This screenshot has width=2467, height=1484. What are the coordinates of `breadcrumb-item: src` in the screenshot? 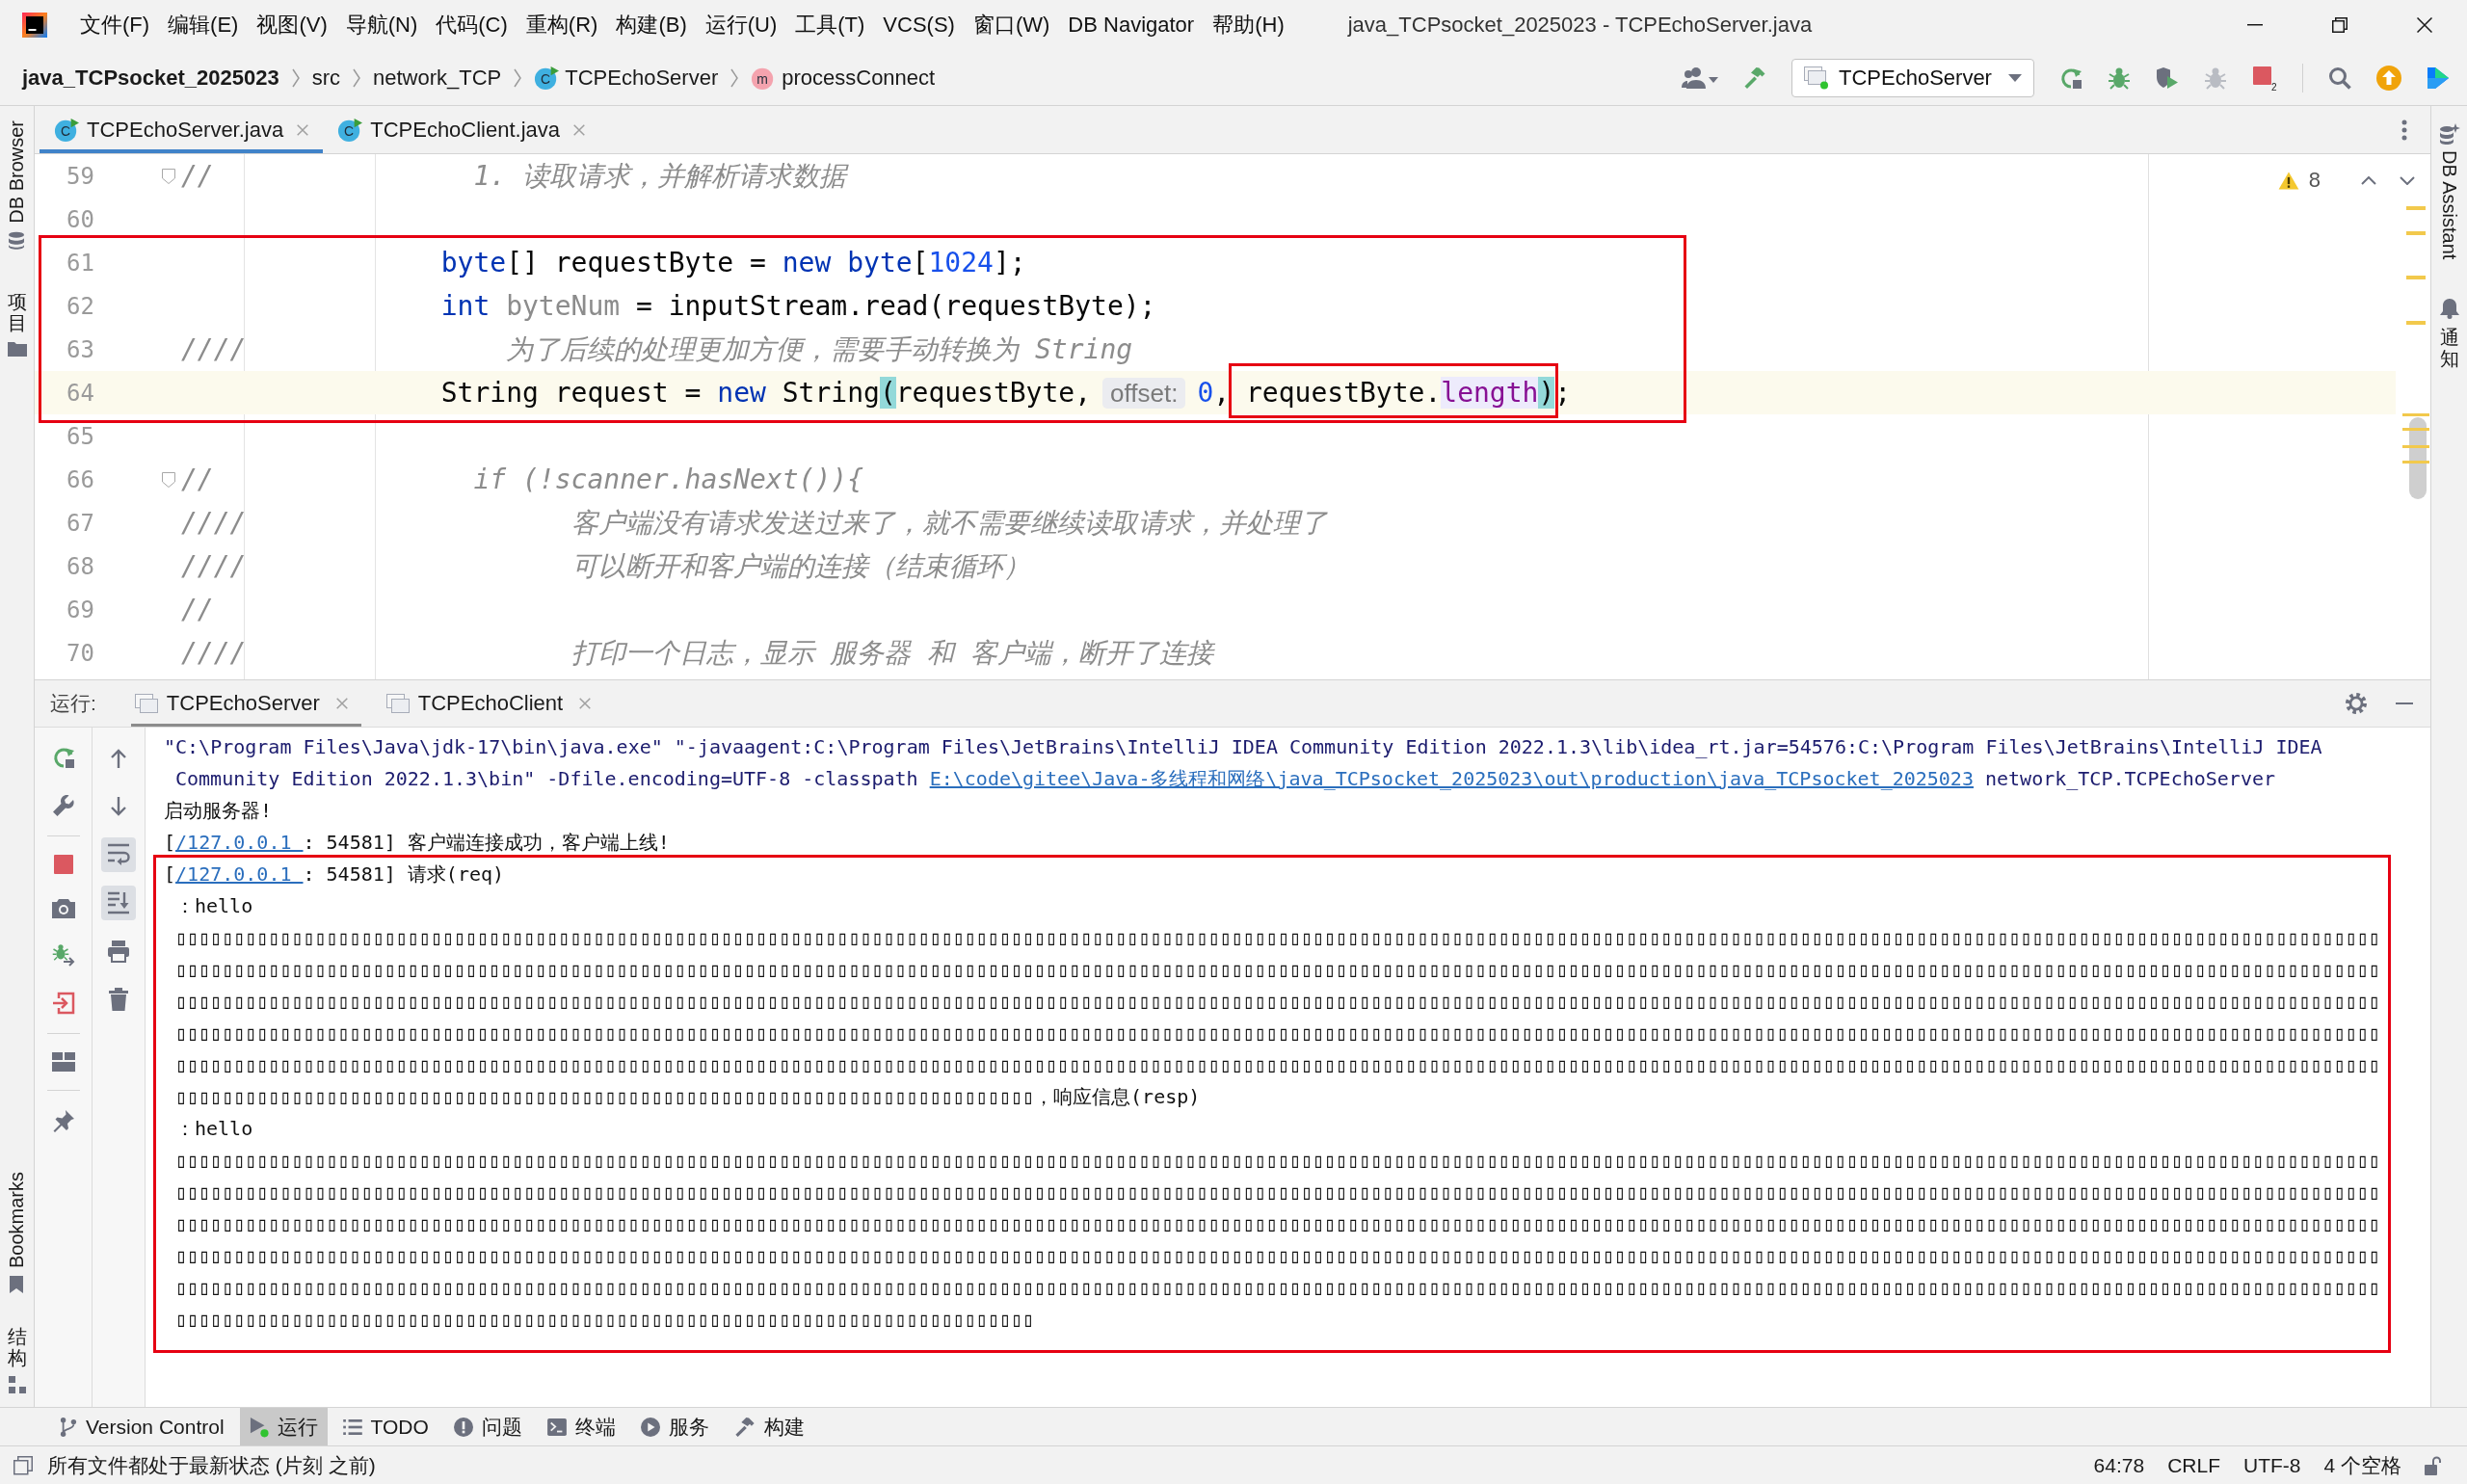 It's located at (325, 78).